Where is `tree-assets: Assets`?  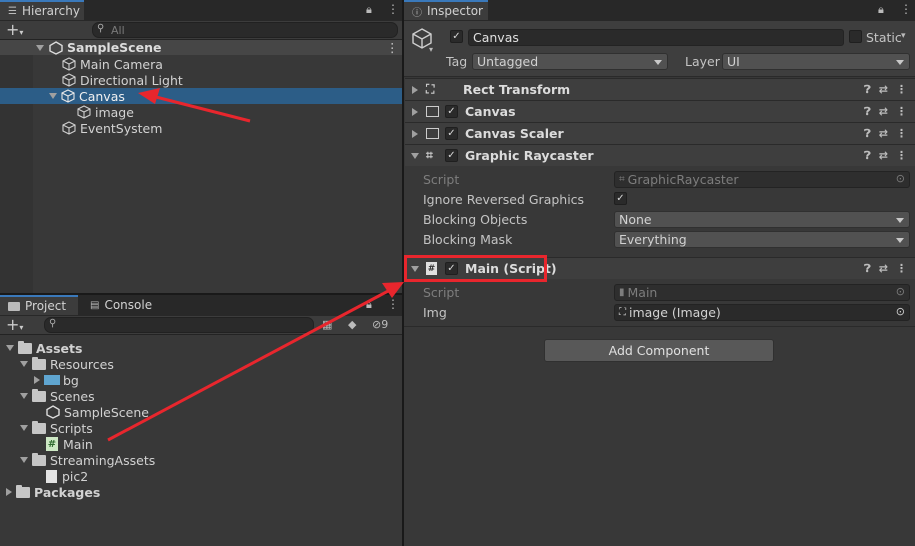 tree-assets: Assets is located at coordinates (44, 348).